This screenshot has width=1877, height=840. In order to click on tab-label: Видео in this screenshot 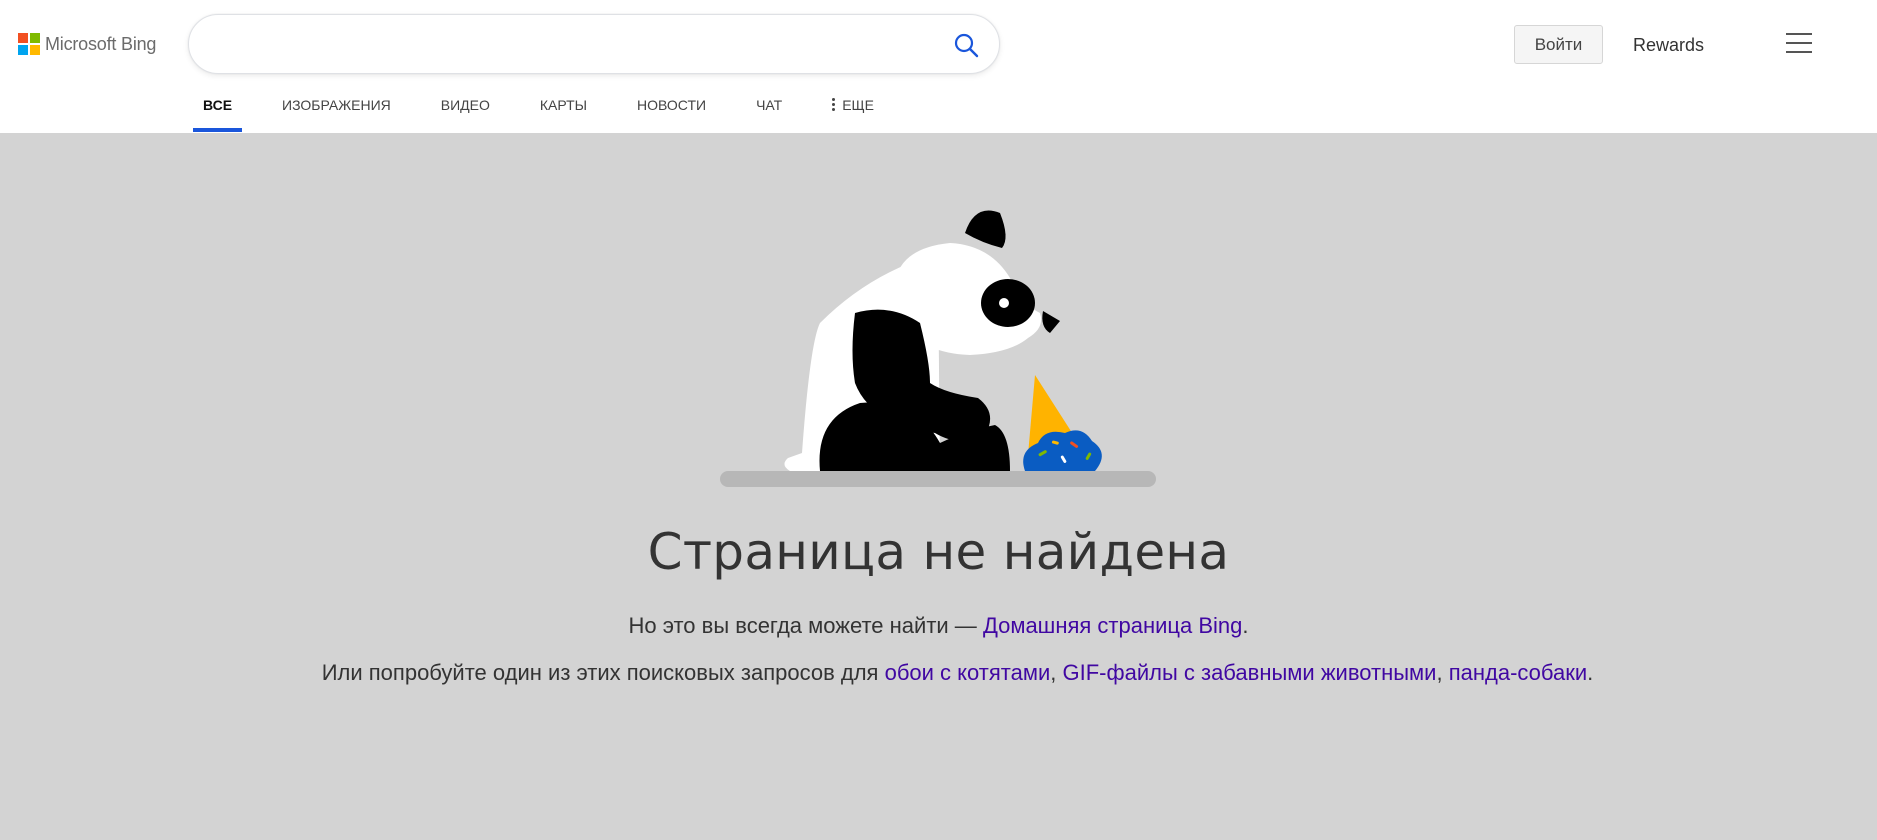, I will do `click(465, 105)`.